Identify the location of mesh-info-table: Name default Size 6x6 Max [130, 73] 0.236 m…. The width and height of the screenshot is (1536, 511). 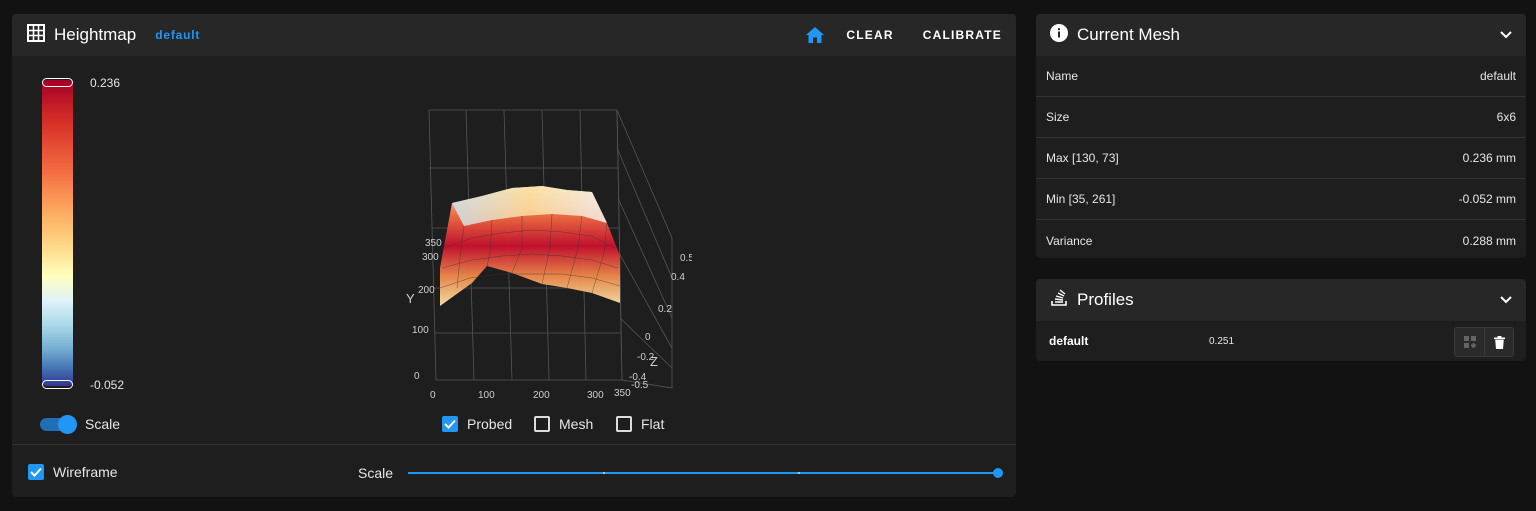
(1281, 157).